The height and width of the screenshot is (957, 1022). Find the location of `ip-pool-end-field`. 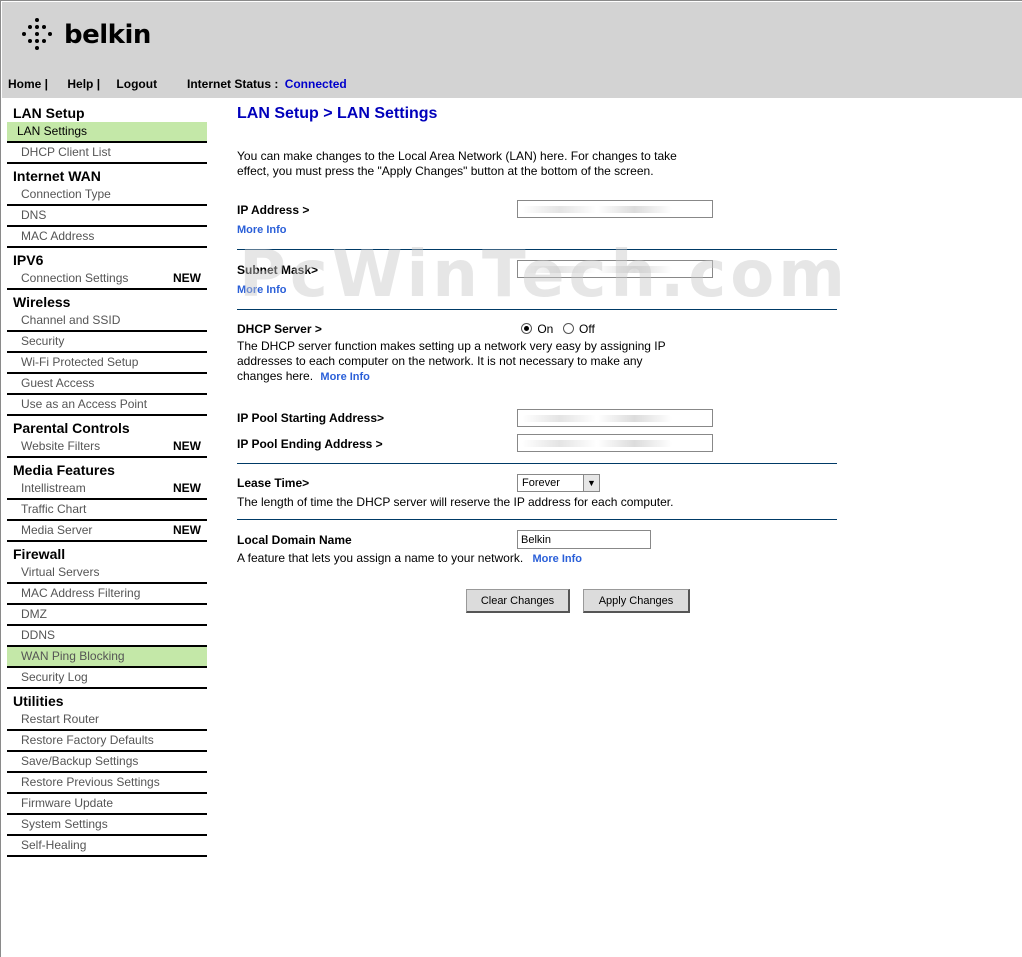

ip-pool-end-field is located at coordinates (615, 443).